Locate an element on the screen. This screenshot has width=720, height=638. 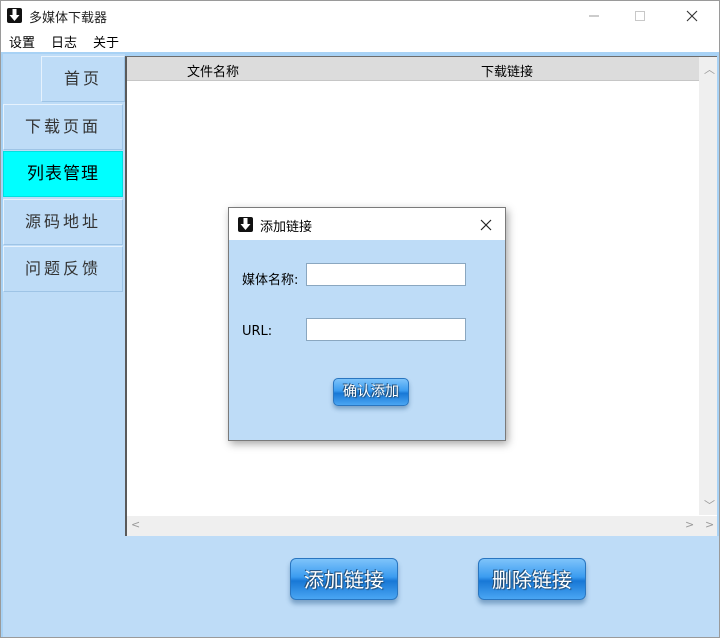
menu-log: 日志 is located at coordinates (64, 41).